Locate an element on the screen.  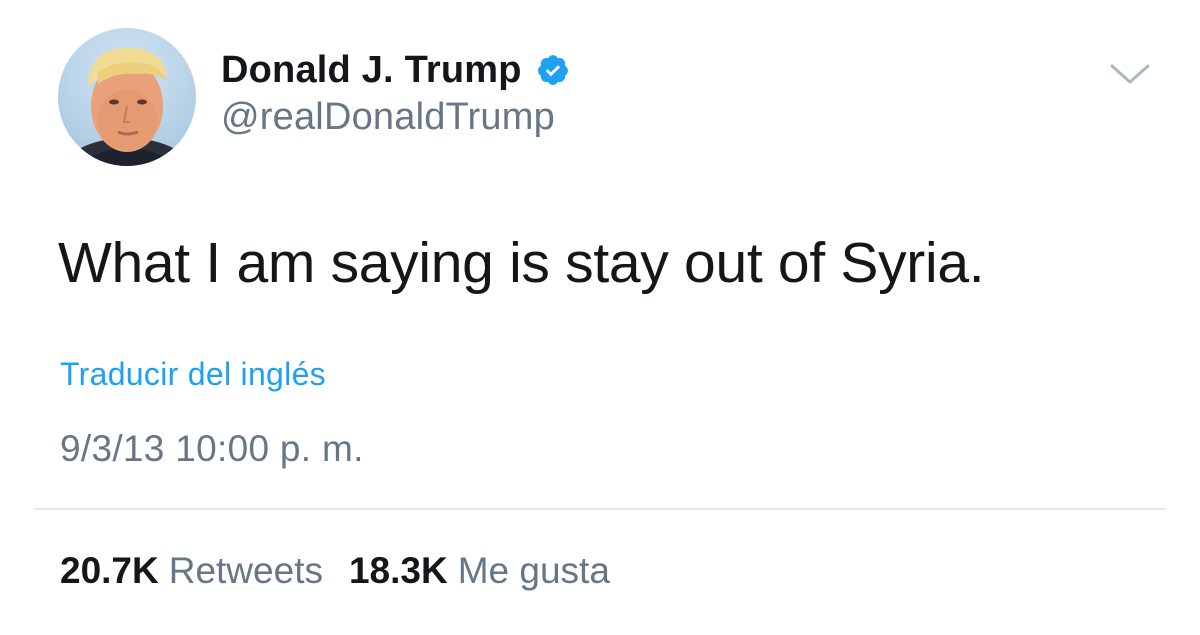
author-display-name: Donald J. Trump is located at coordinates (371, 70).